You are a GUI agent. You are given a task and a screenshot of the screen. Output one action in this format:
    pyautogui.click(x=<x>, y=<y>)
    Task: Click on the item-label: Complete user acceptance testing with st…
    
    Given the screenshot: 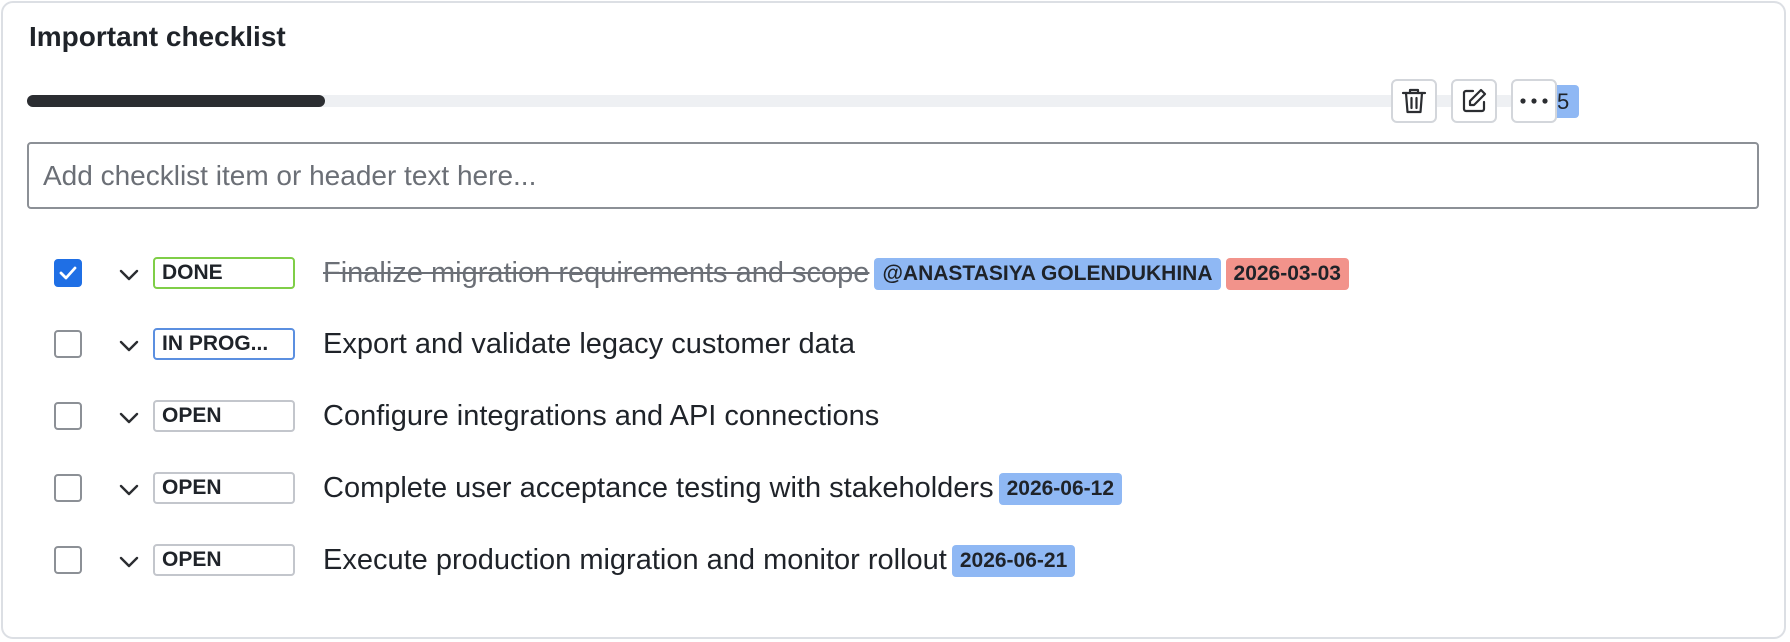 What is the action you would take?
    pyautogui.click(x=658, y=488)
    